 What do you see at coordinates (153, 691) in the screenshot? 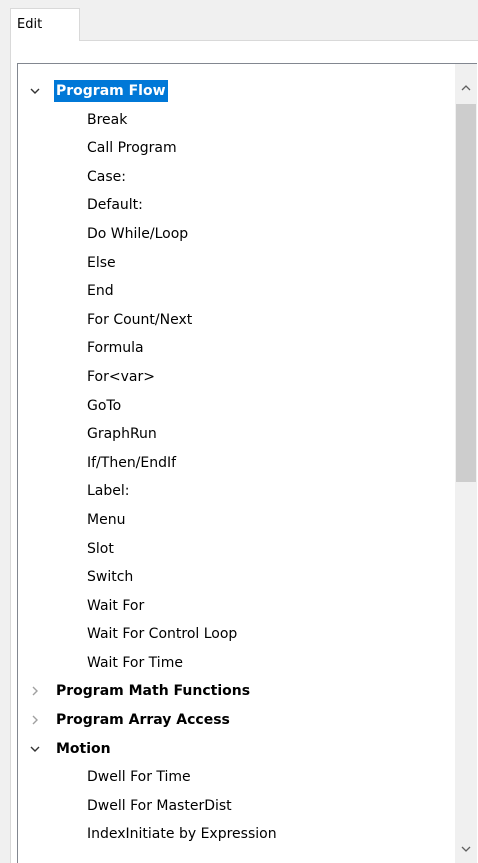
I see `tree-group-label: Program Math Functions` at bounding box center [153, 691].